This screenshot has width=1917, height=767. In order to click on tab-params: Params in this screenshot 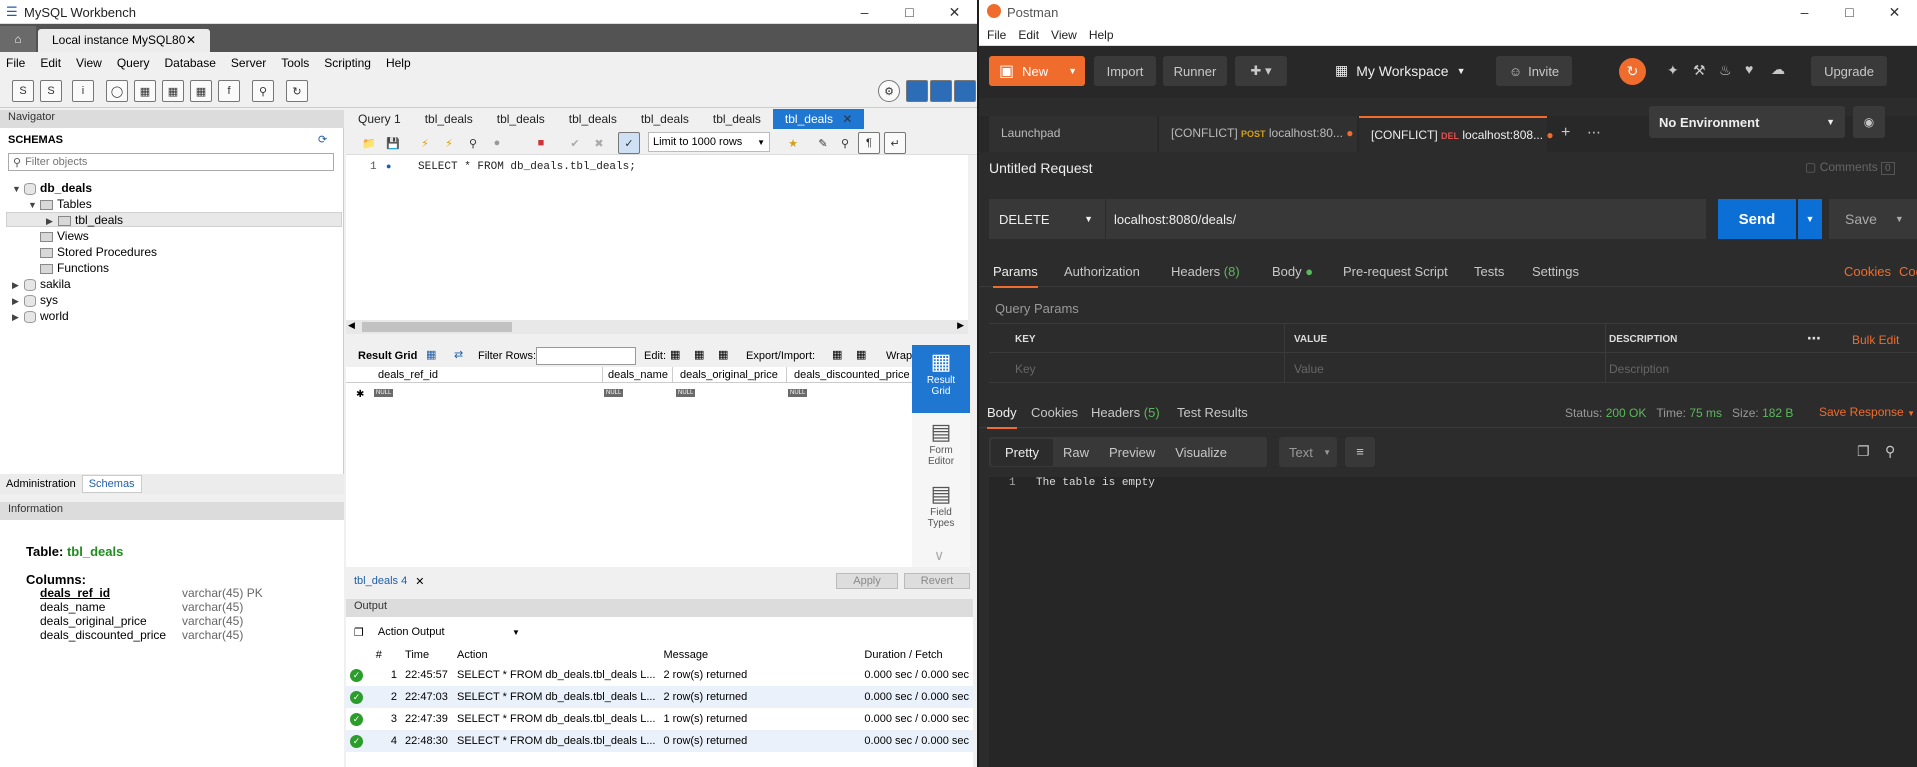, I will do `click(1015, 276)`.